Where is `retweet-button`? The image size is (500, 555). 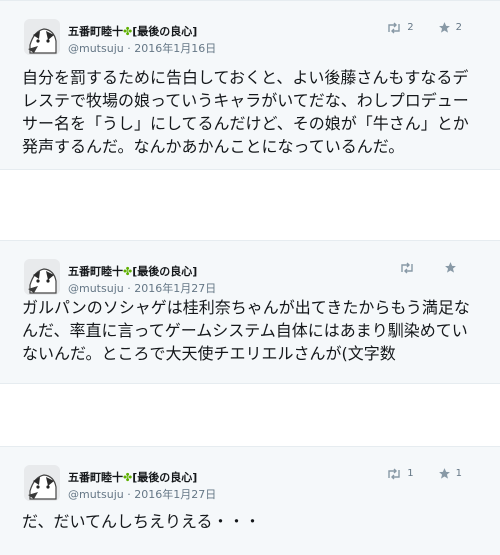
retweet-button is located at coordinates (409, 268).